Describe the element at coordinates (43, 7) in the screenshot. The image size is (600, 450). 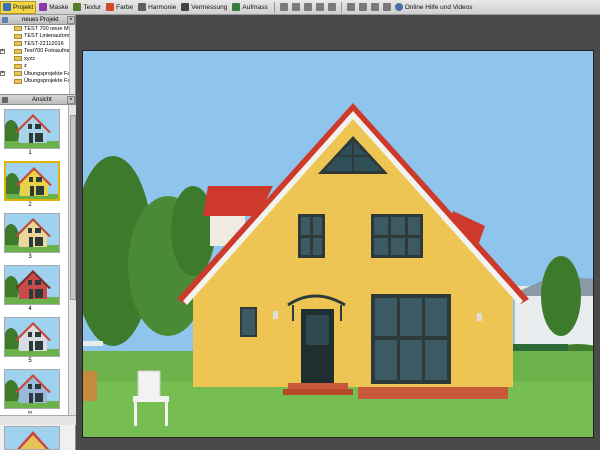
I see `mask-icon` at that location.